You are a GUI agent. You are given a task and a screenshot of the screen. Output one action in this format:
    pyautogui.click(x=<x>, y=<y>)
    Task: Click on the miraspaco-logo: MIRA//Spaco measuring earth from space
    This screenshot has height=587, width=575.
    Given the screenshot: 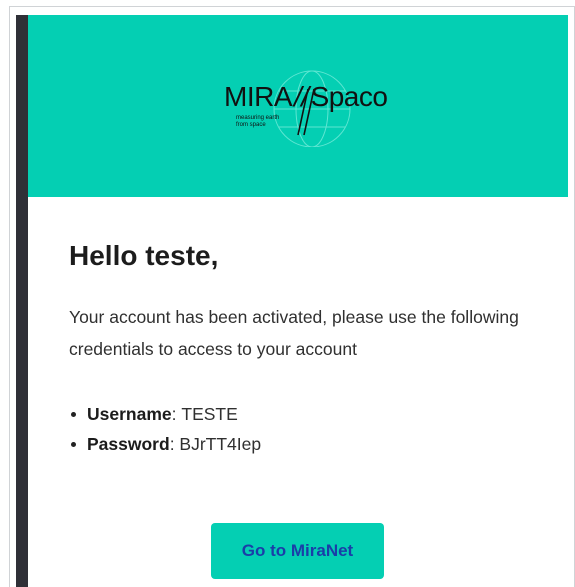 What is the action you would take?
    pyautogui.click(x=307, y=107)
    